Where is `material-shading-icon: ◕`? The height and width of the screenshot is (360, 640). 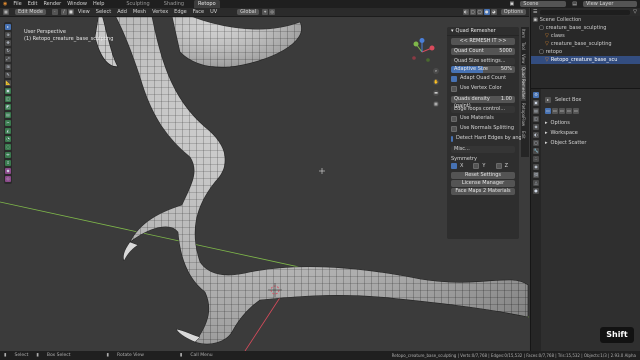 material-shading-icon: ◕ is located at coordinates (493, 12).